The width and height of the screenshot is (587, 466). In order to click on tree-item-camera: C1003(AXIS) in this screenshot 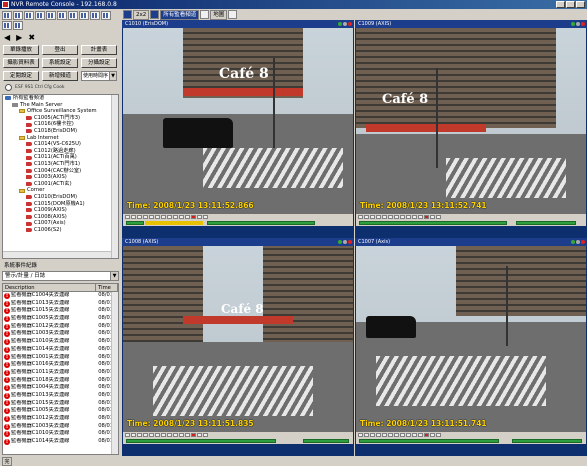, I will do `click(60, 177)`.